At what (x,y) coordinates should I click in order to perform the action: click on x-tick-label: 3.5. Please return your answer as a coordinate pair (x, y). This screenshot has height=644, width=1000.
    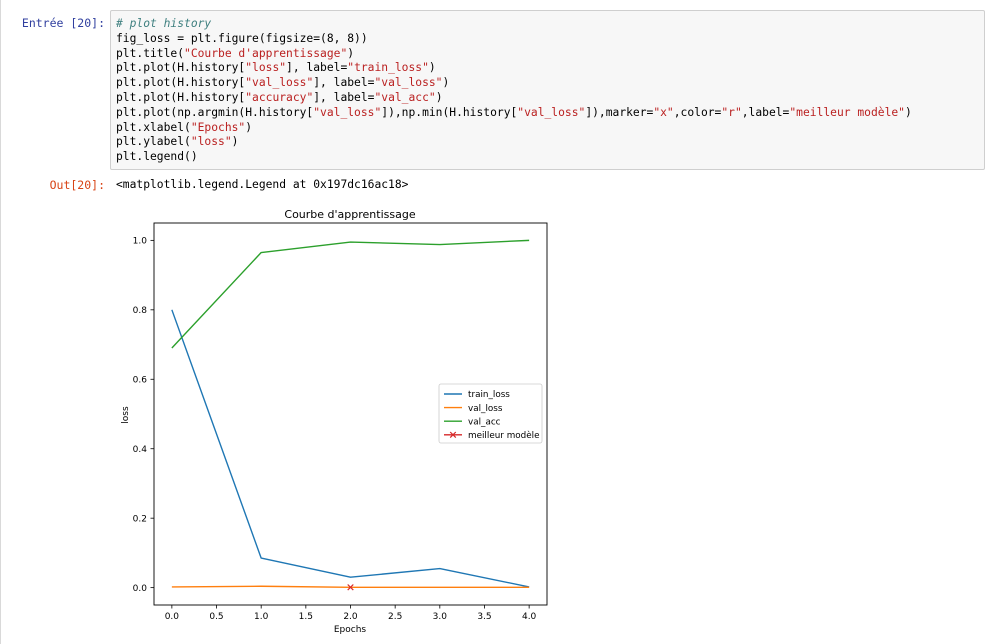
    Looking at the image, I should click on (484, 617).